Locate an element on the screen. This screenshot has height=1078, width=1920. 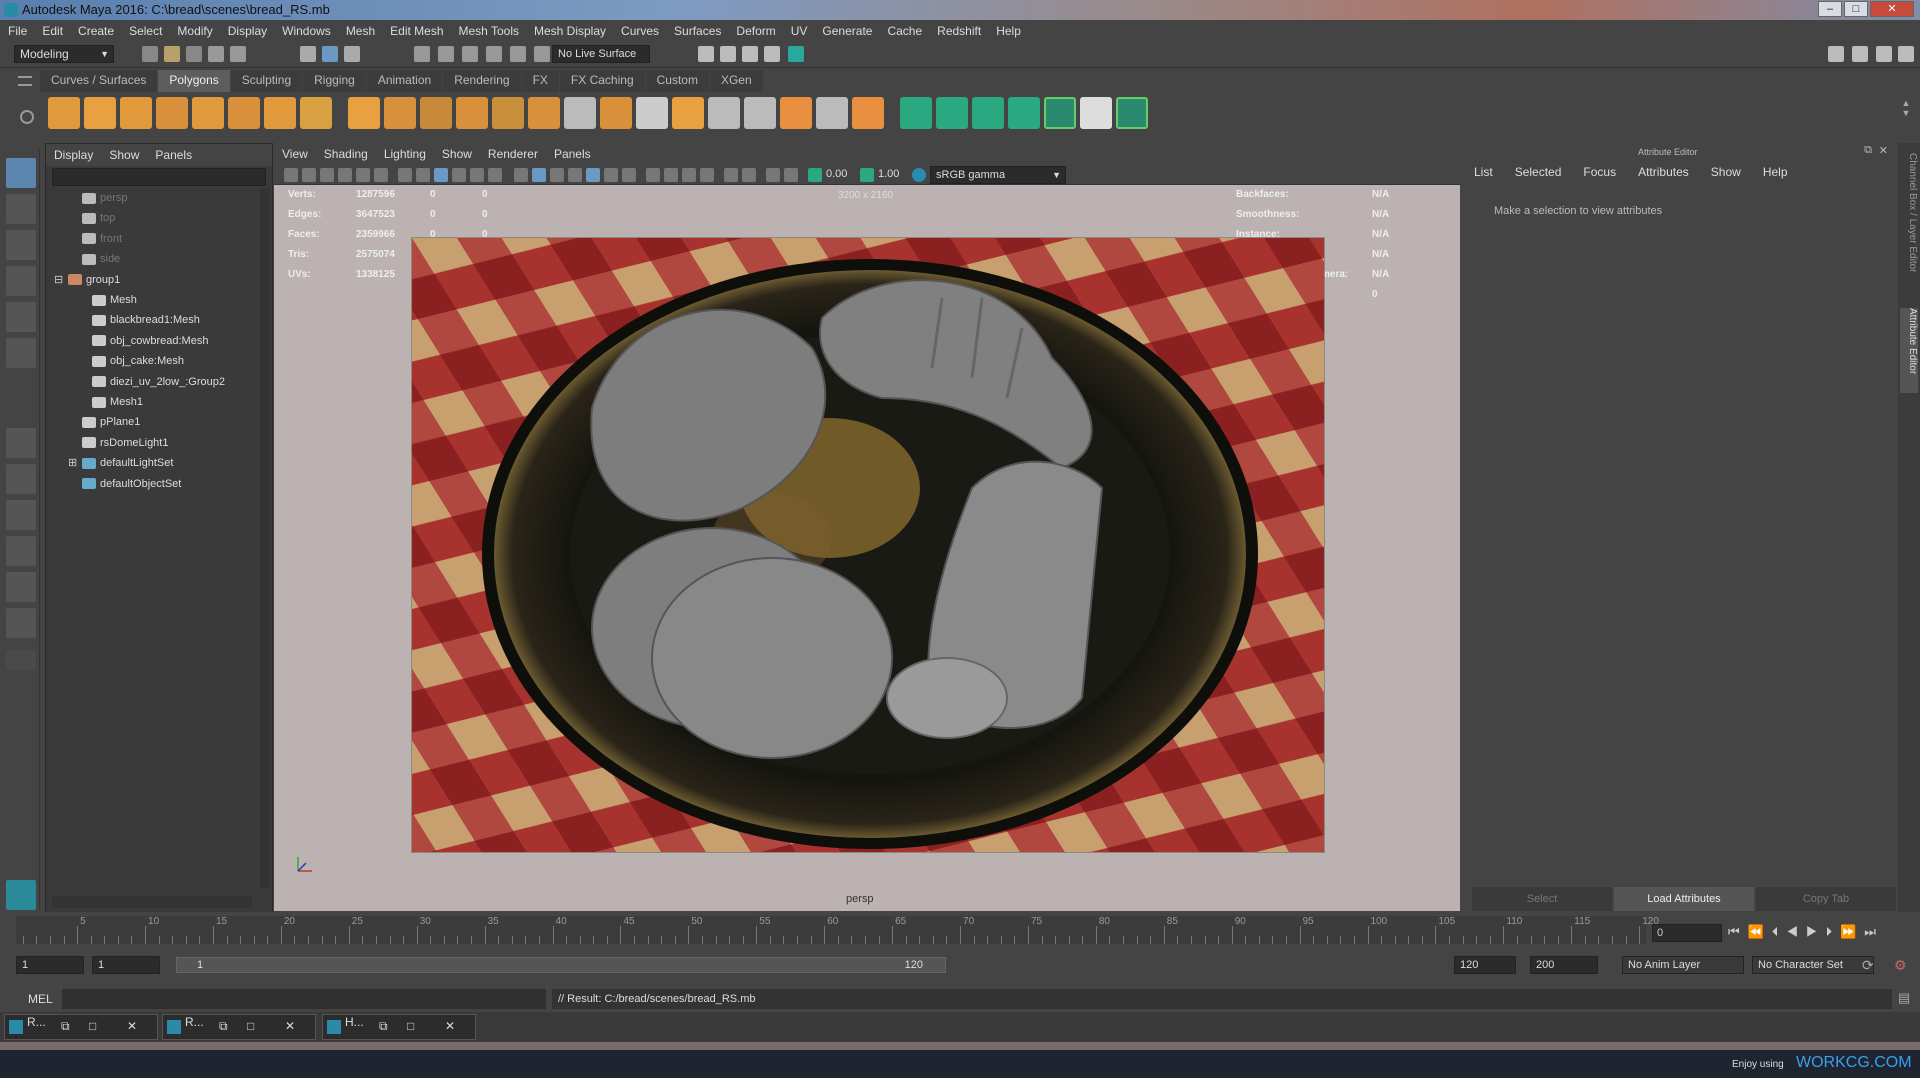
attr-menu-selected: Selected is located at coordinates (1538, 172).